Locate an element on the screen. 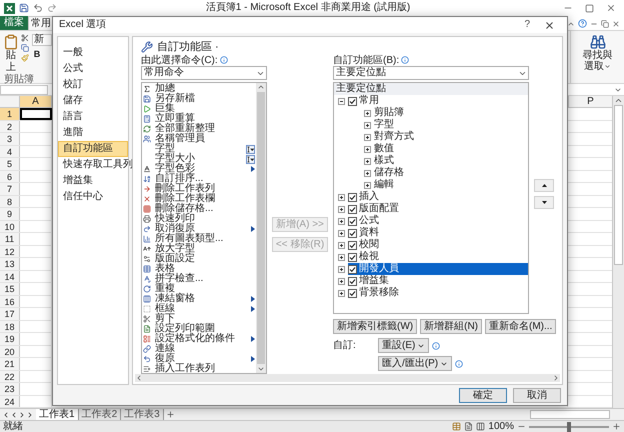 The image size is (624, 432). nav-item: 信任中心 is located at coordinates (93, 197).